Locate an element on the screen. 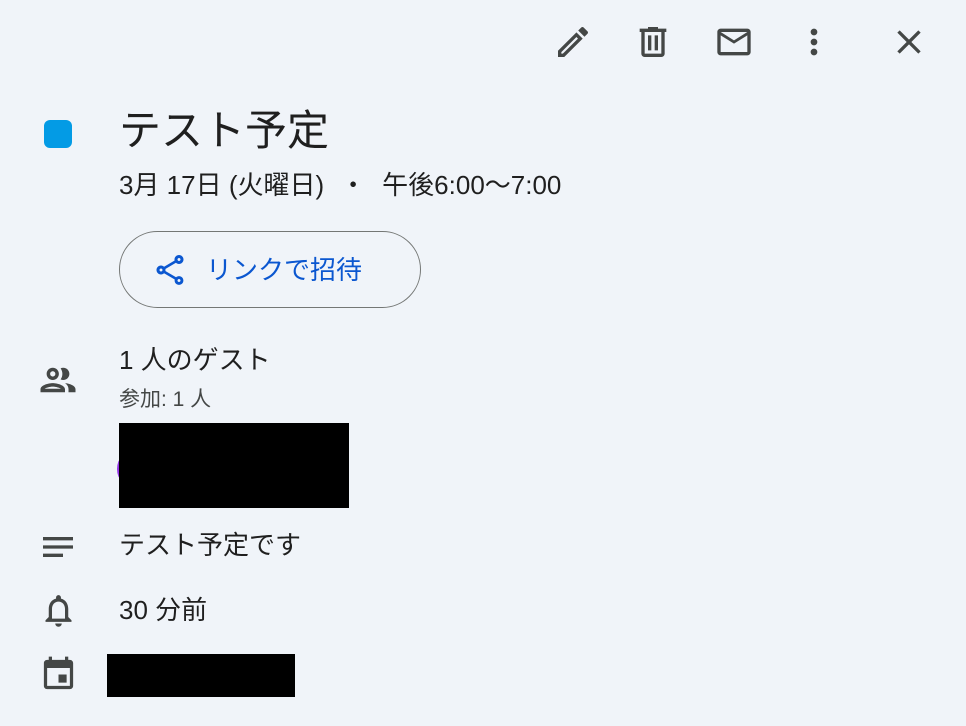  close-button is located at coordinates (909, 42).